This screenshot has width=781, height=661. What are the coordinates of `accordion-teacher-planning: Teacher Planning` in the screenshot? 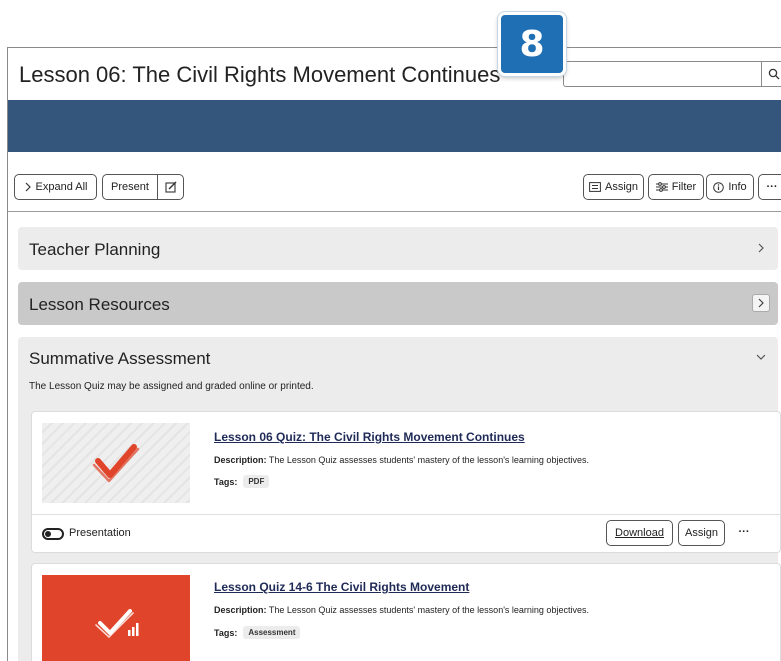 It's located at (398, 248).